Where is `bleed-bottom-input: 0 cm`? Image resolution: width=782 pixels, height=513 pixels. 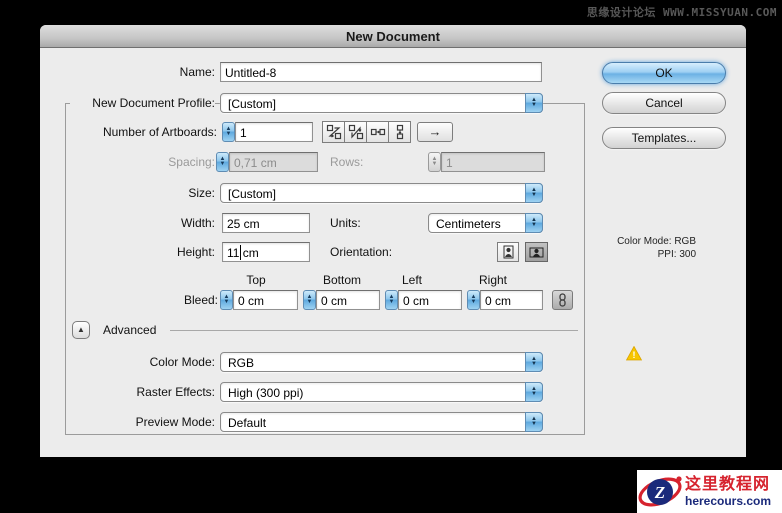 bleed-bottom-input: 0 cm is located at coordinates (348, 300).